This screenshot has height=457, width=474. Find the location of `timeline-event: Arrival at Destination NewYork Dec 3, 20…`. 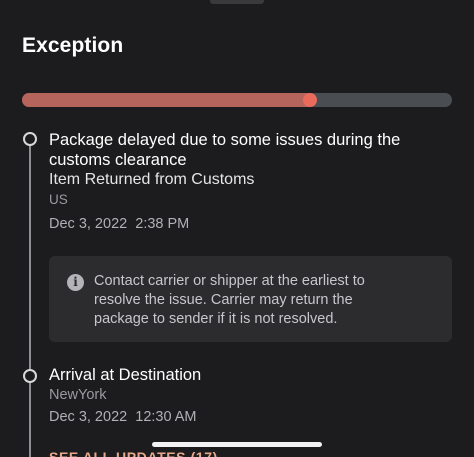

timeline-event: Arrival at Destination NewYork Dec 3, 20… is located at coordinates (125, 395).